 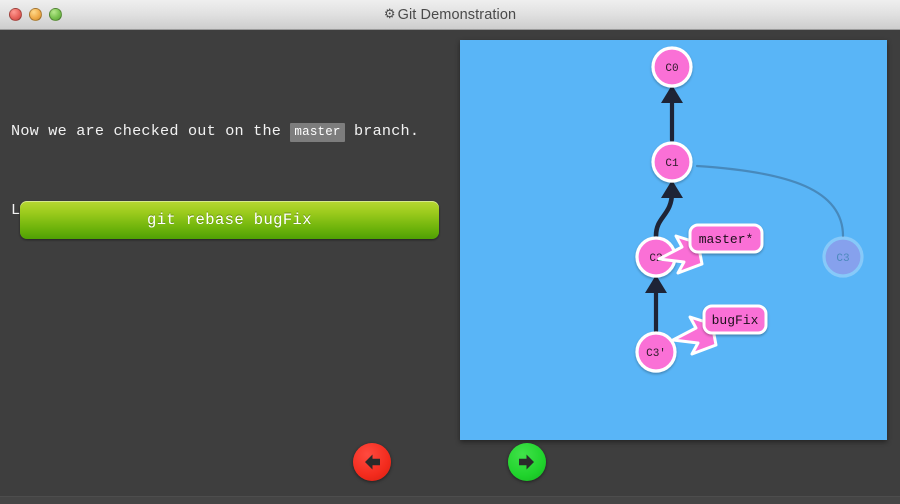 I want to click on forward-arrow-icon, so click(x=526, y=462).